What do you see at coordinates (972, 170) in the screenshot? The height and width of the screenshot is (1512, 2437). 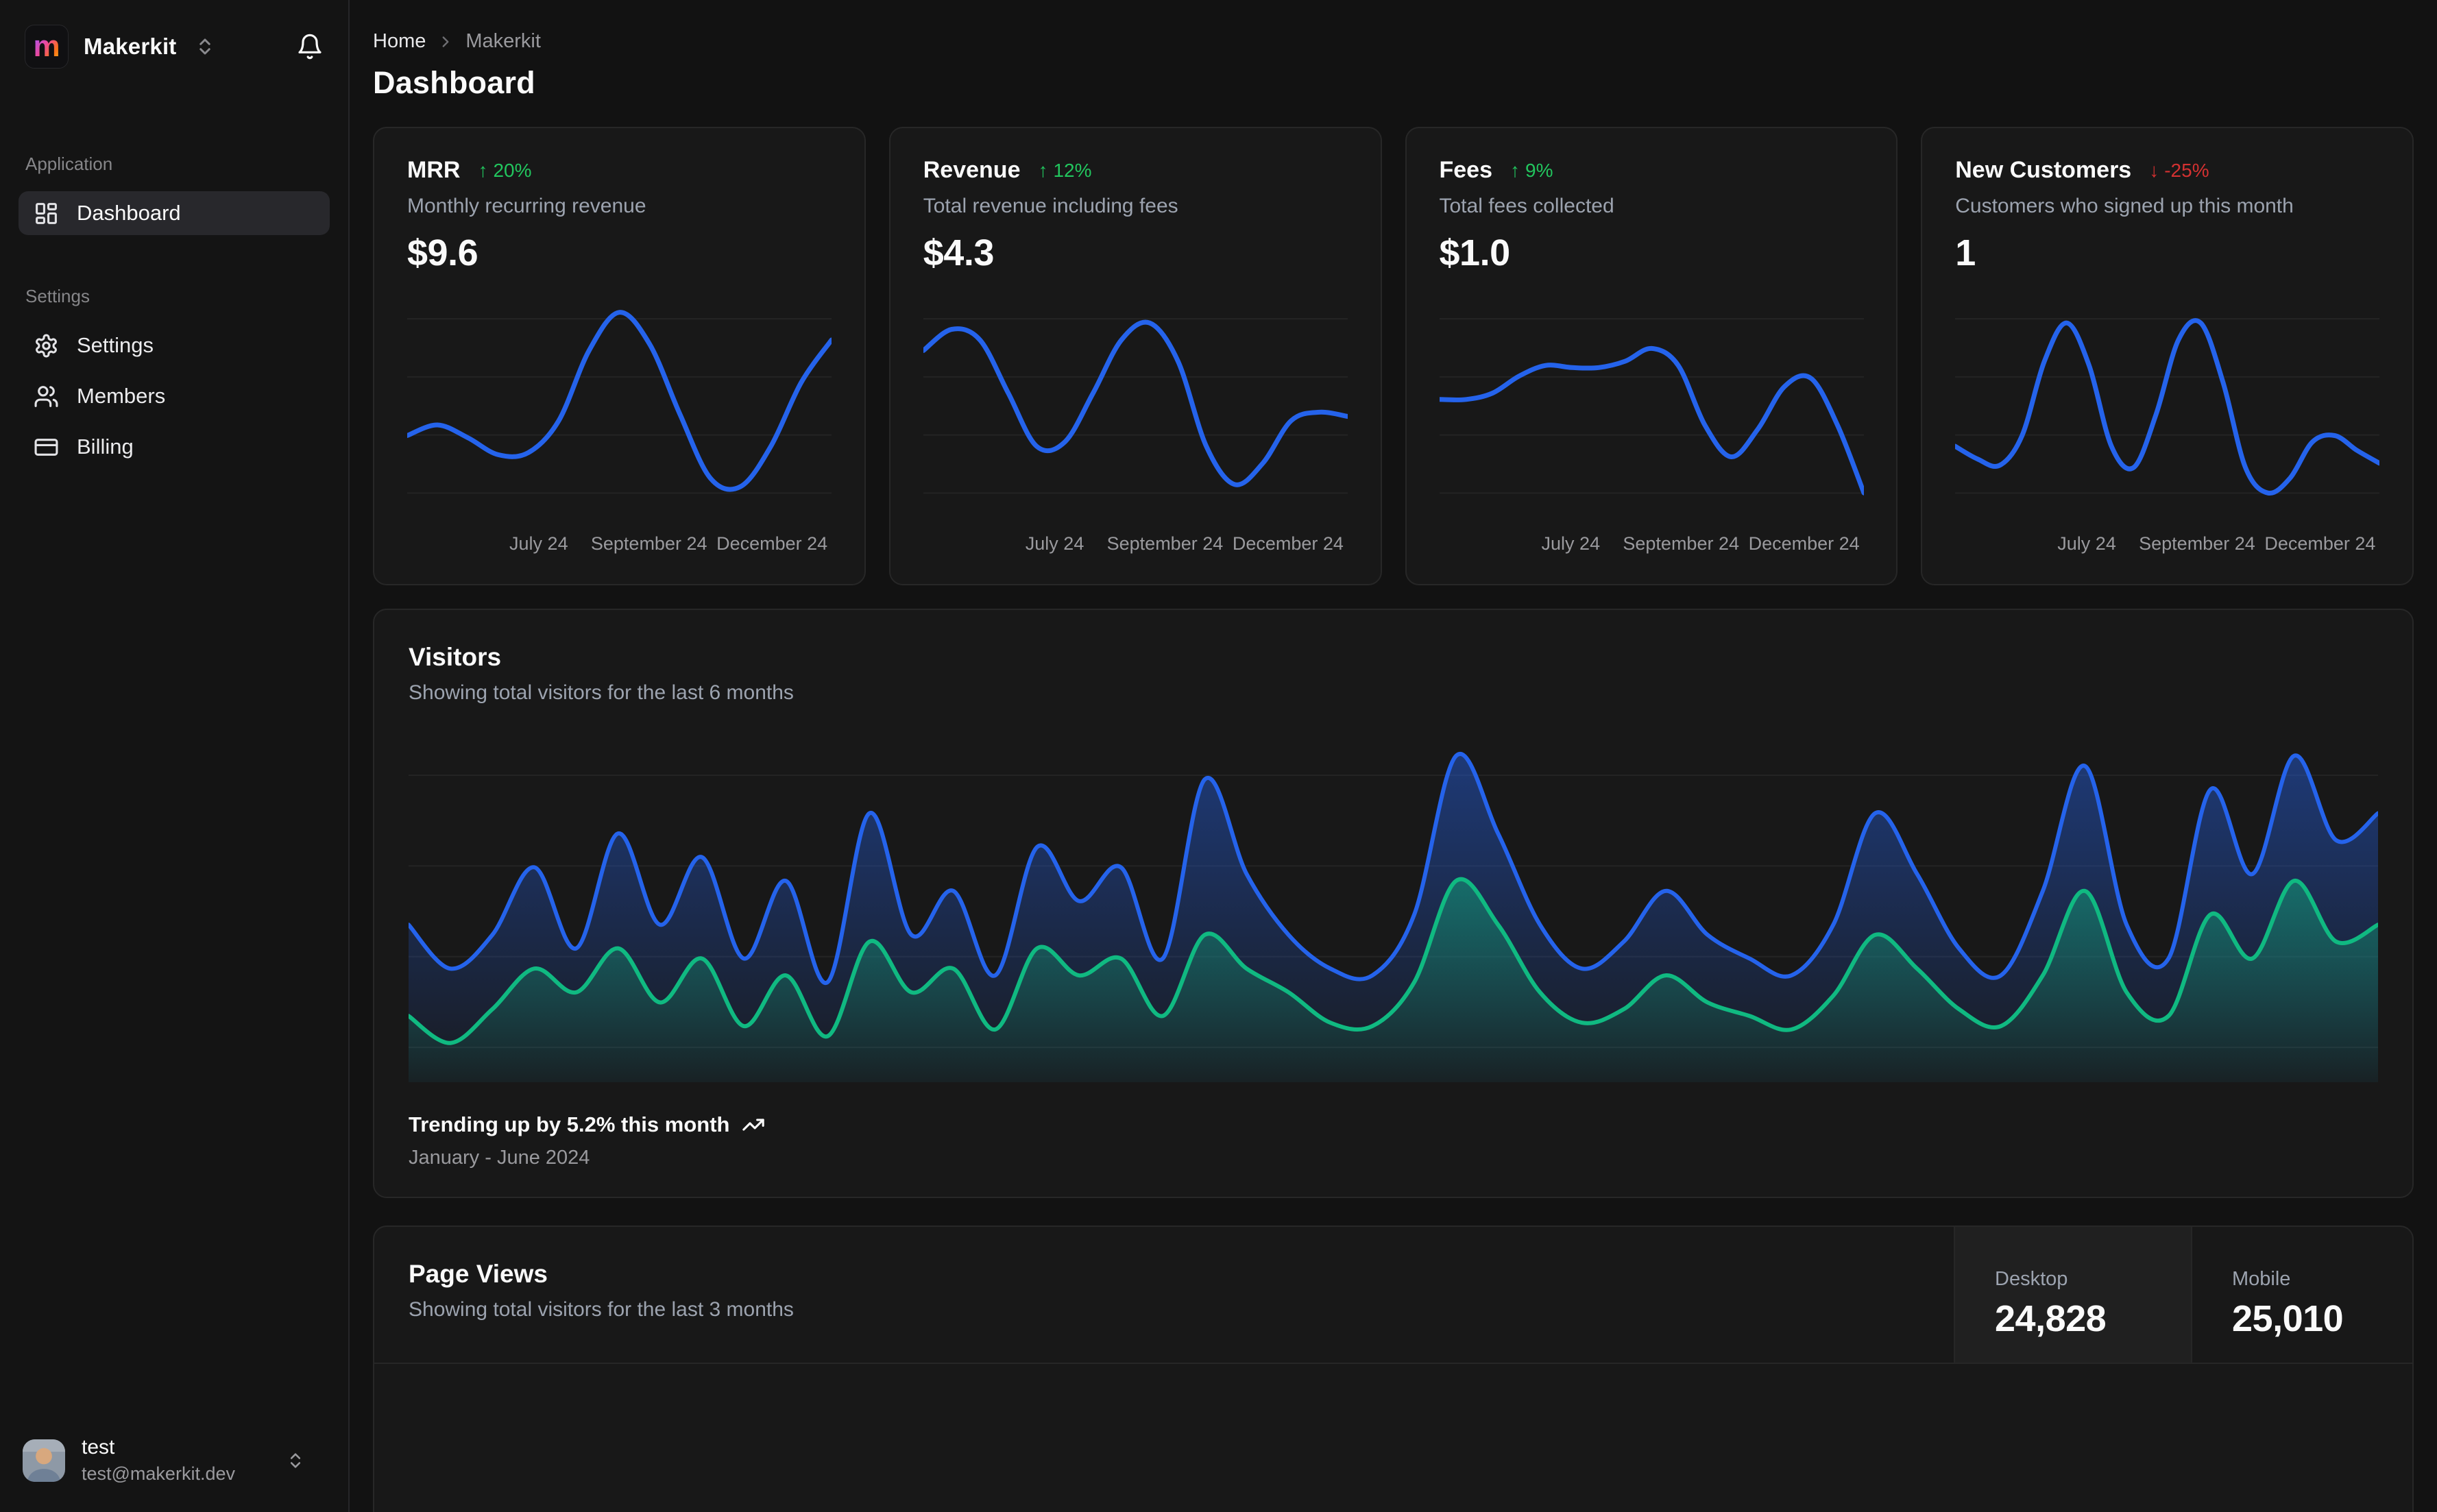 I see `stat-title: Revenue` at bounding box center [972, 170].